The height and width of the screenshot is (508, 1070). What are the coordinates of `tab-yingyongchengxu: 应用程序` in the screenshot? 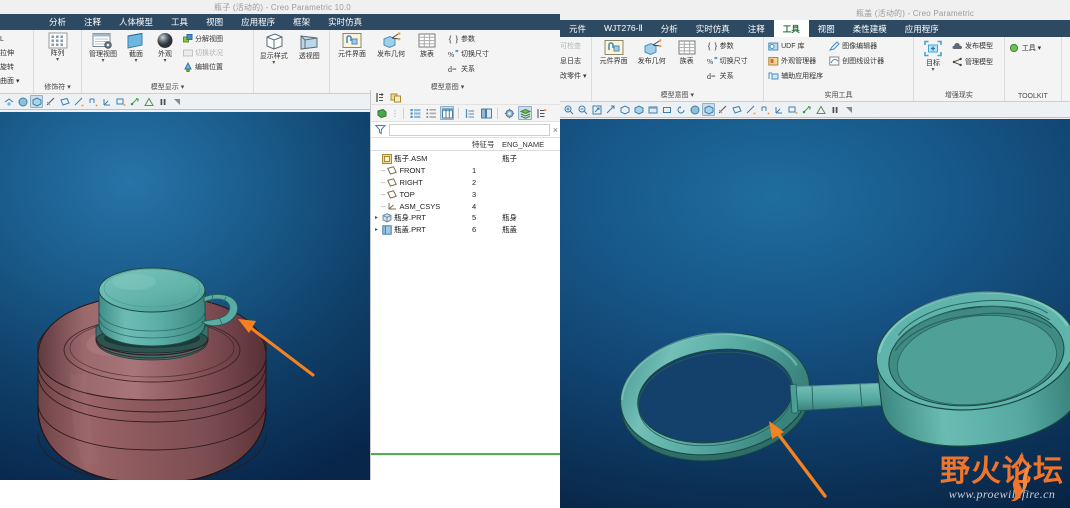 It's located at (258, 22).